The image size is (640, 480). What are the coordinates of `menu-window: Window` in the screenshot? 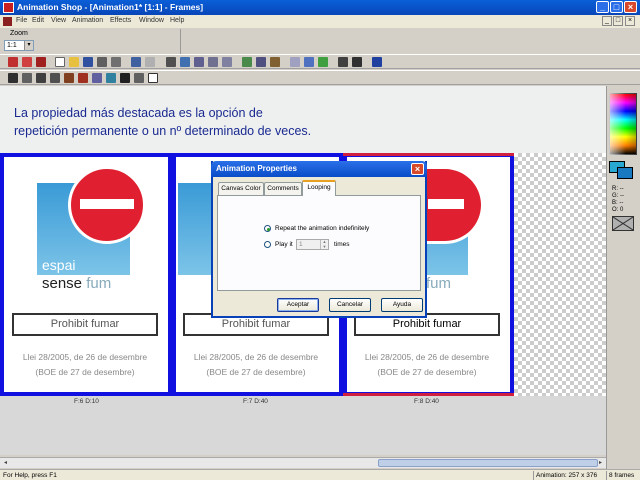 It's located at (151, 20).